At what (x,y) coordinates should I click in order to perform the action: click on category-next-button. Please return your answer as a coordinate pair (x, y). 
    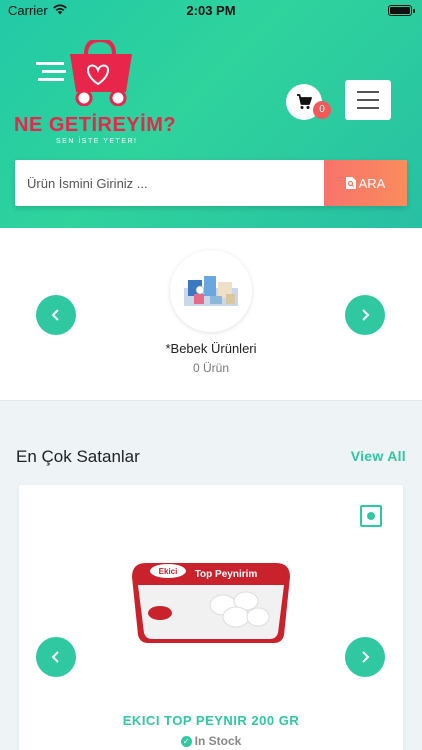
    Looking at the image, I should click on (365, 315).